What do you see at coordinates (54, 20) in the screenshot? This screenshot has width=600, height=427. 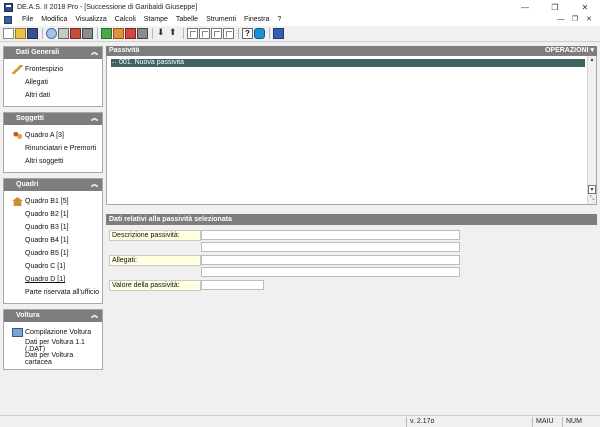 I see `menu-modifica: Modifica` at bounding box center [54, 20].